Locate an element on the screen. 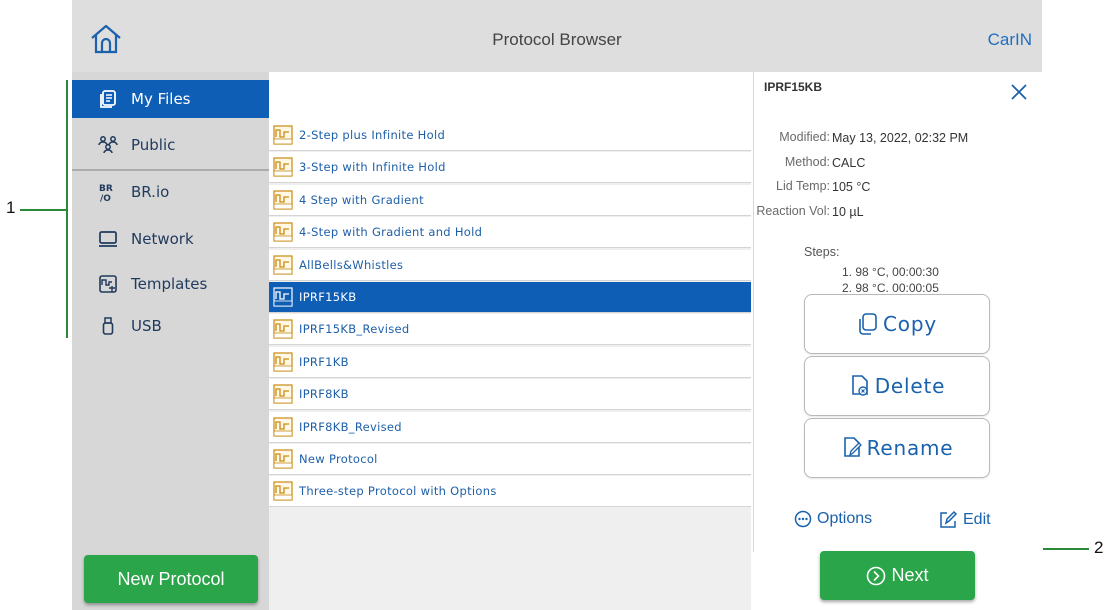 This screenshot has width=1108, height=610. templates-icon is located at coordinates (108, 284).